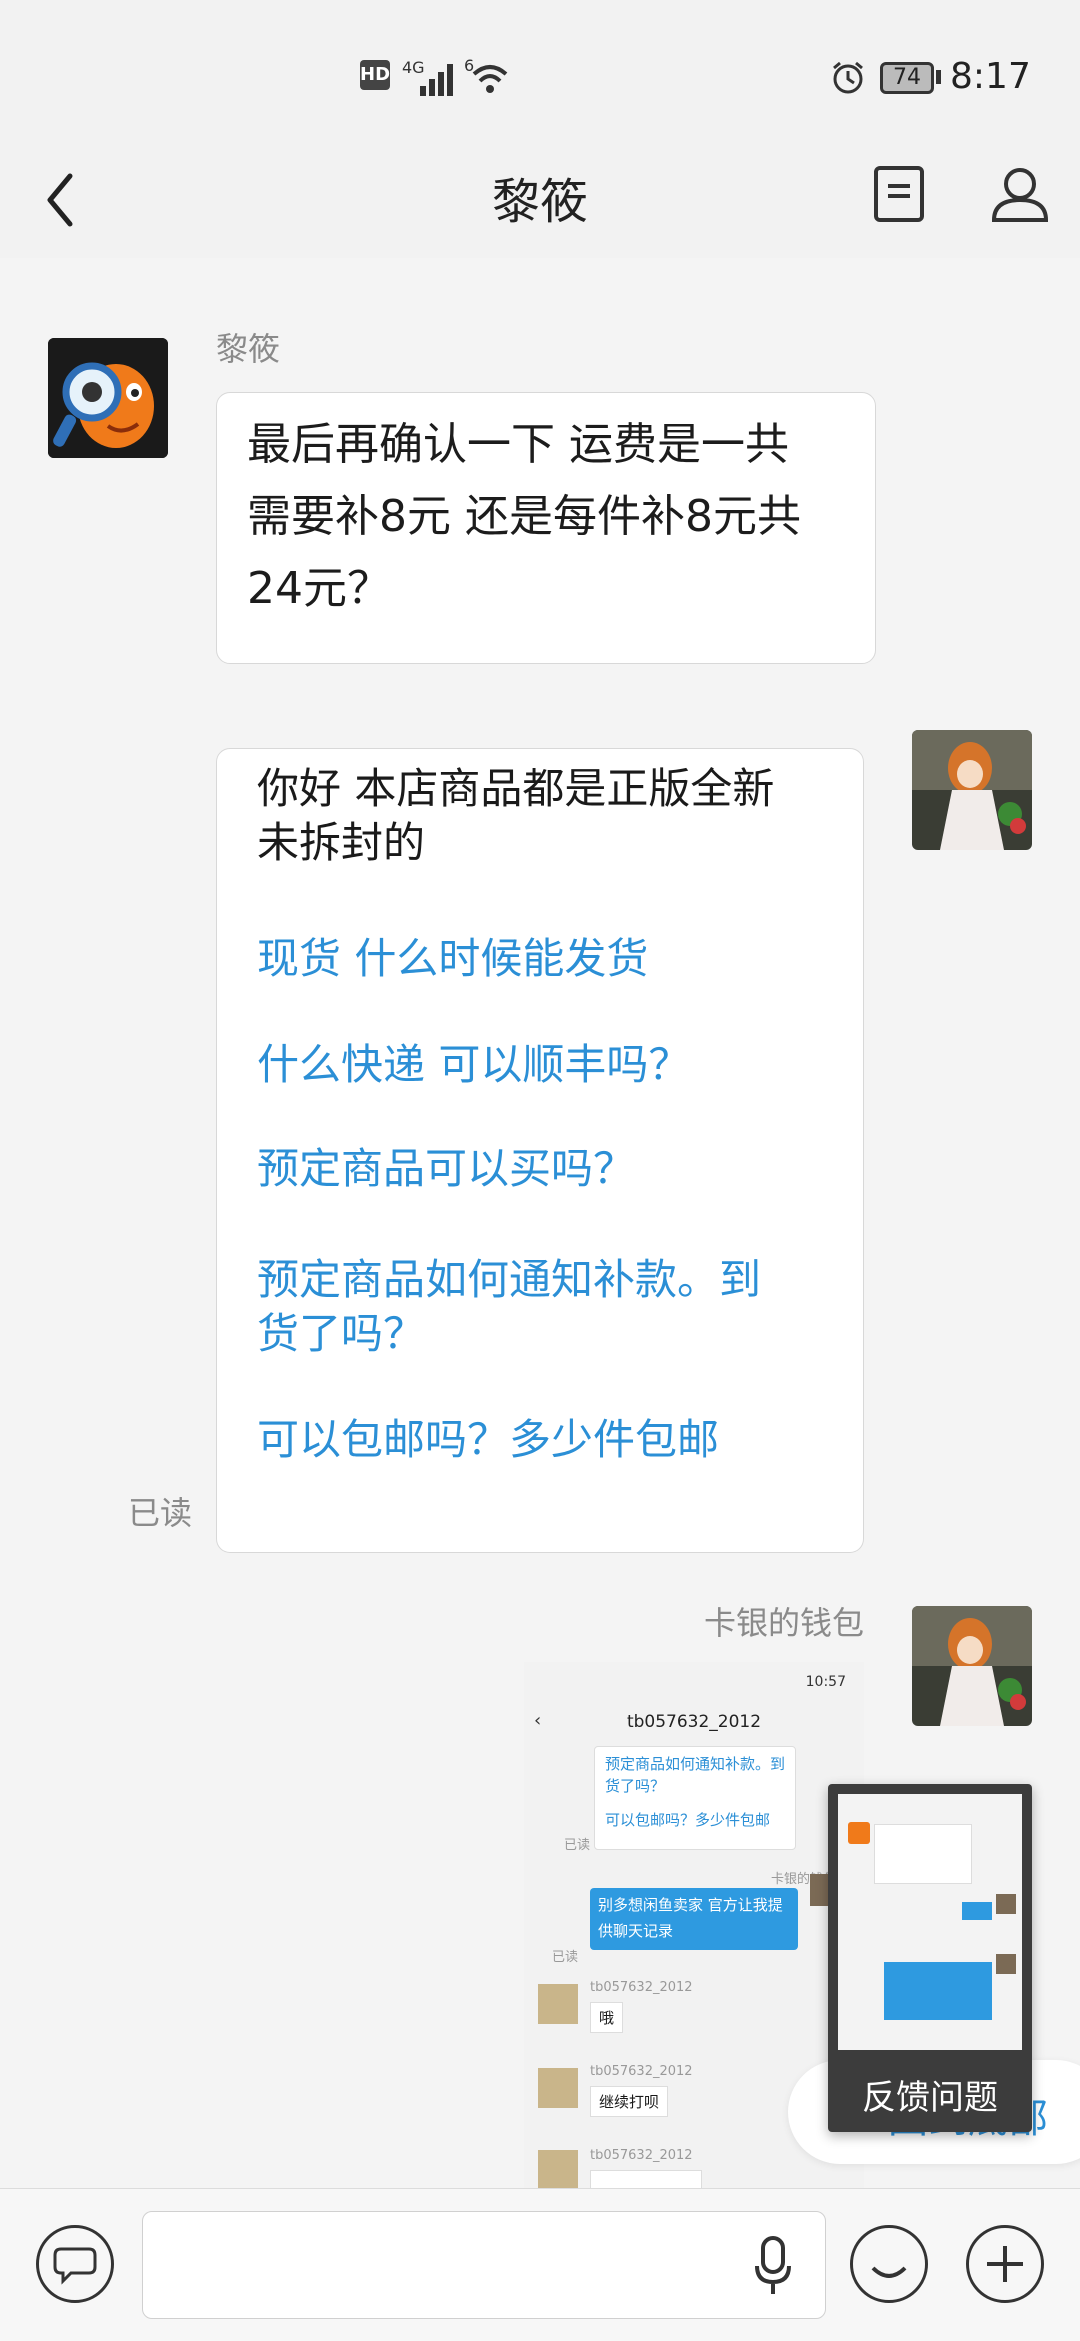 This screenshot has height=2341, width=1080. Describe the element at coordinates (490, 79) in the screenshot. I see `wifi-icon` at that location.